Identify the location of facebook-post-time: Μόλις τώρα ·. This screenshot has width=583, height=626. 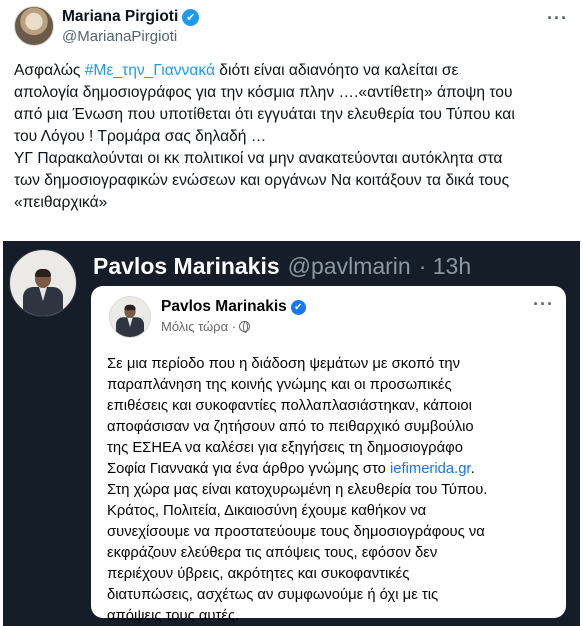
(199, 326).